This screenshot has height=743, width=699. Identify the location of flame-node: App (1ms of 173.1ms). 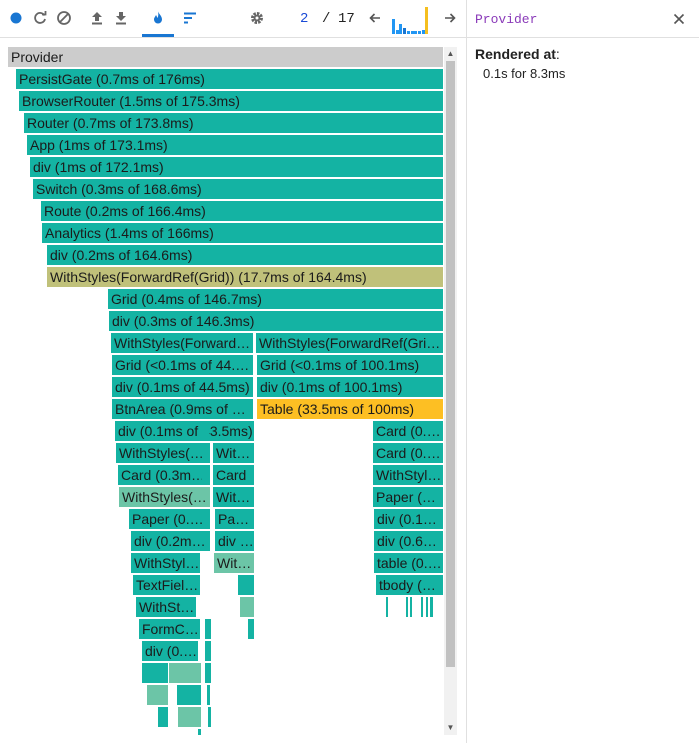
(235, 145).